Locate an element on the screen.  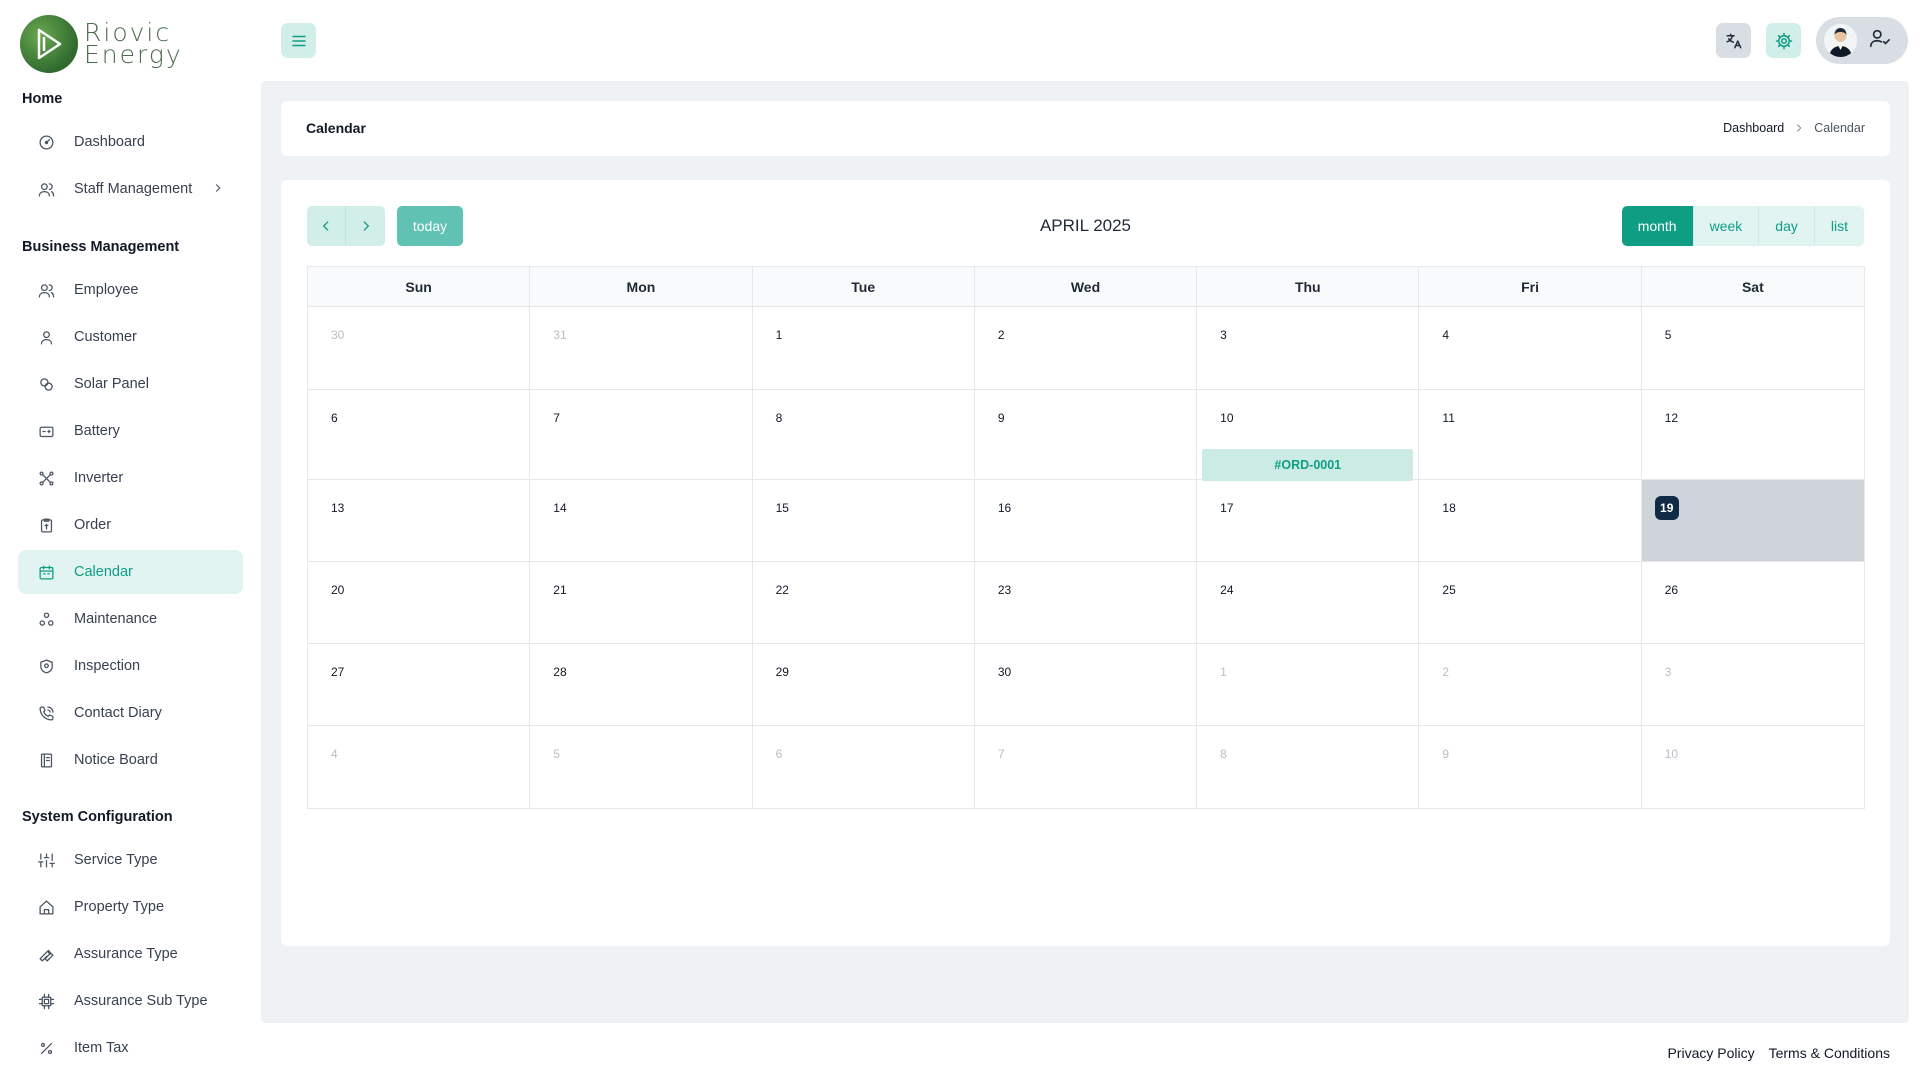
day-number: 29 is located at coordinates (782, 672).